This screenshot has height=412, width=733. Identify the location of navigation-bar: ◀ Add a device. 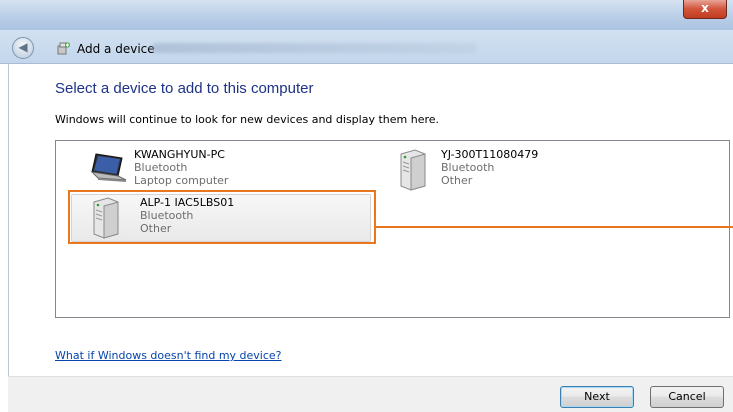
(366, 47).